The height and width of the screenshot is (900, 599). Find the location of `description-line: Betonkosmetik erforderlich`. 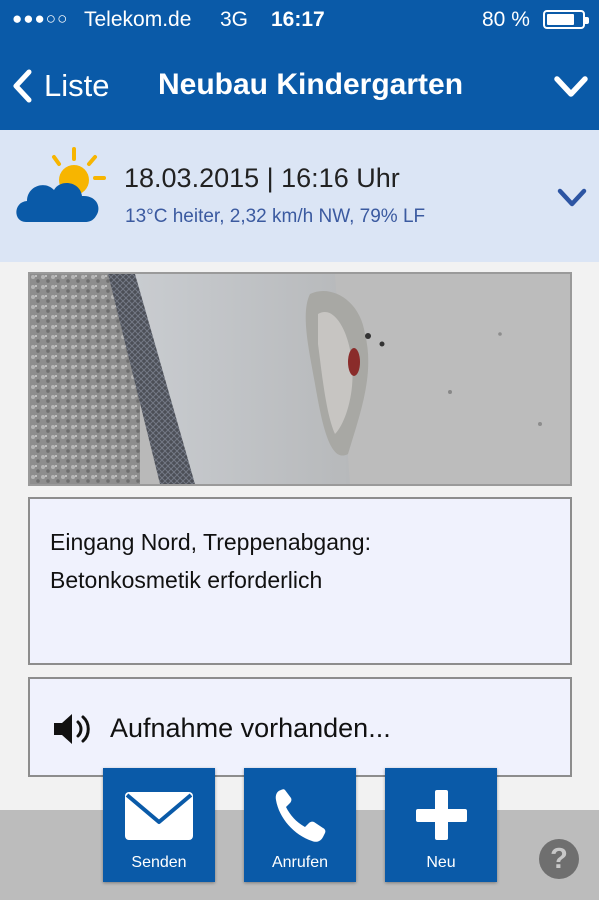

description-line: Betonkosmetik erforderlich is located at coordinates (186, 580).